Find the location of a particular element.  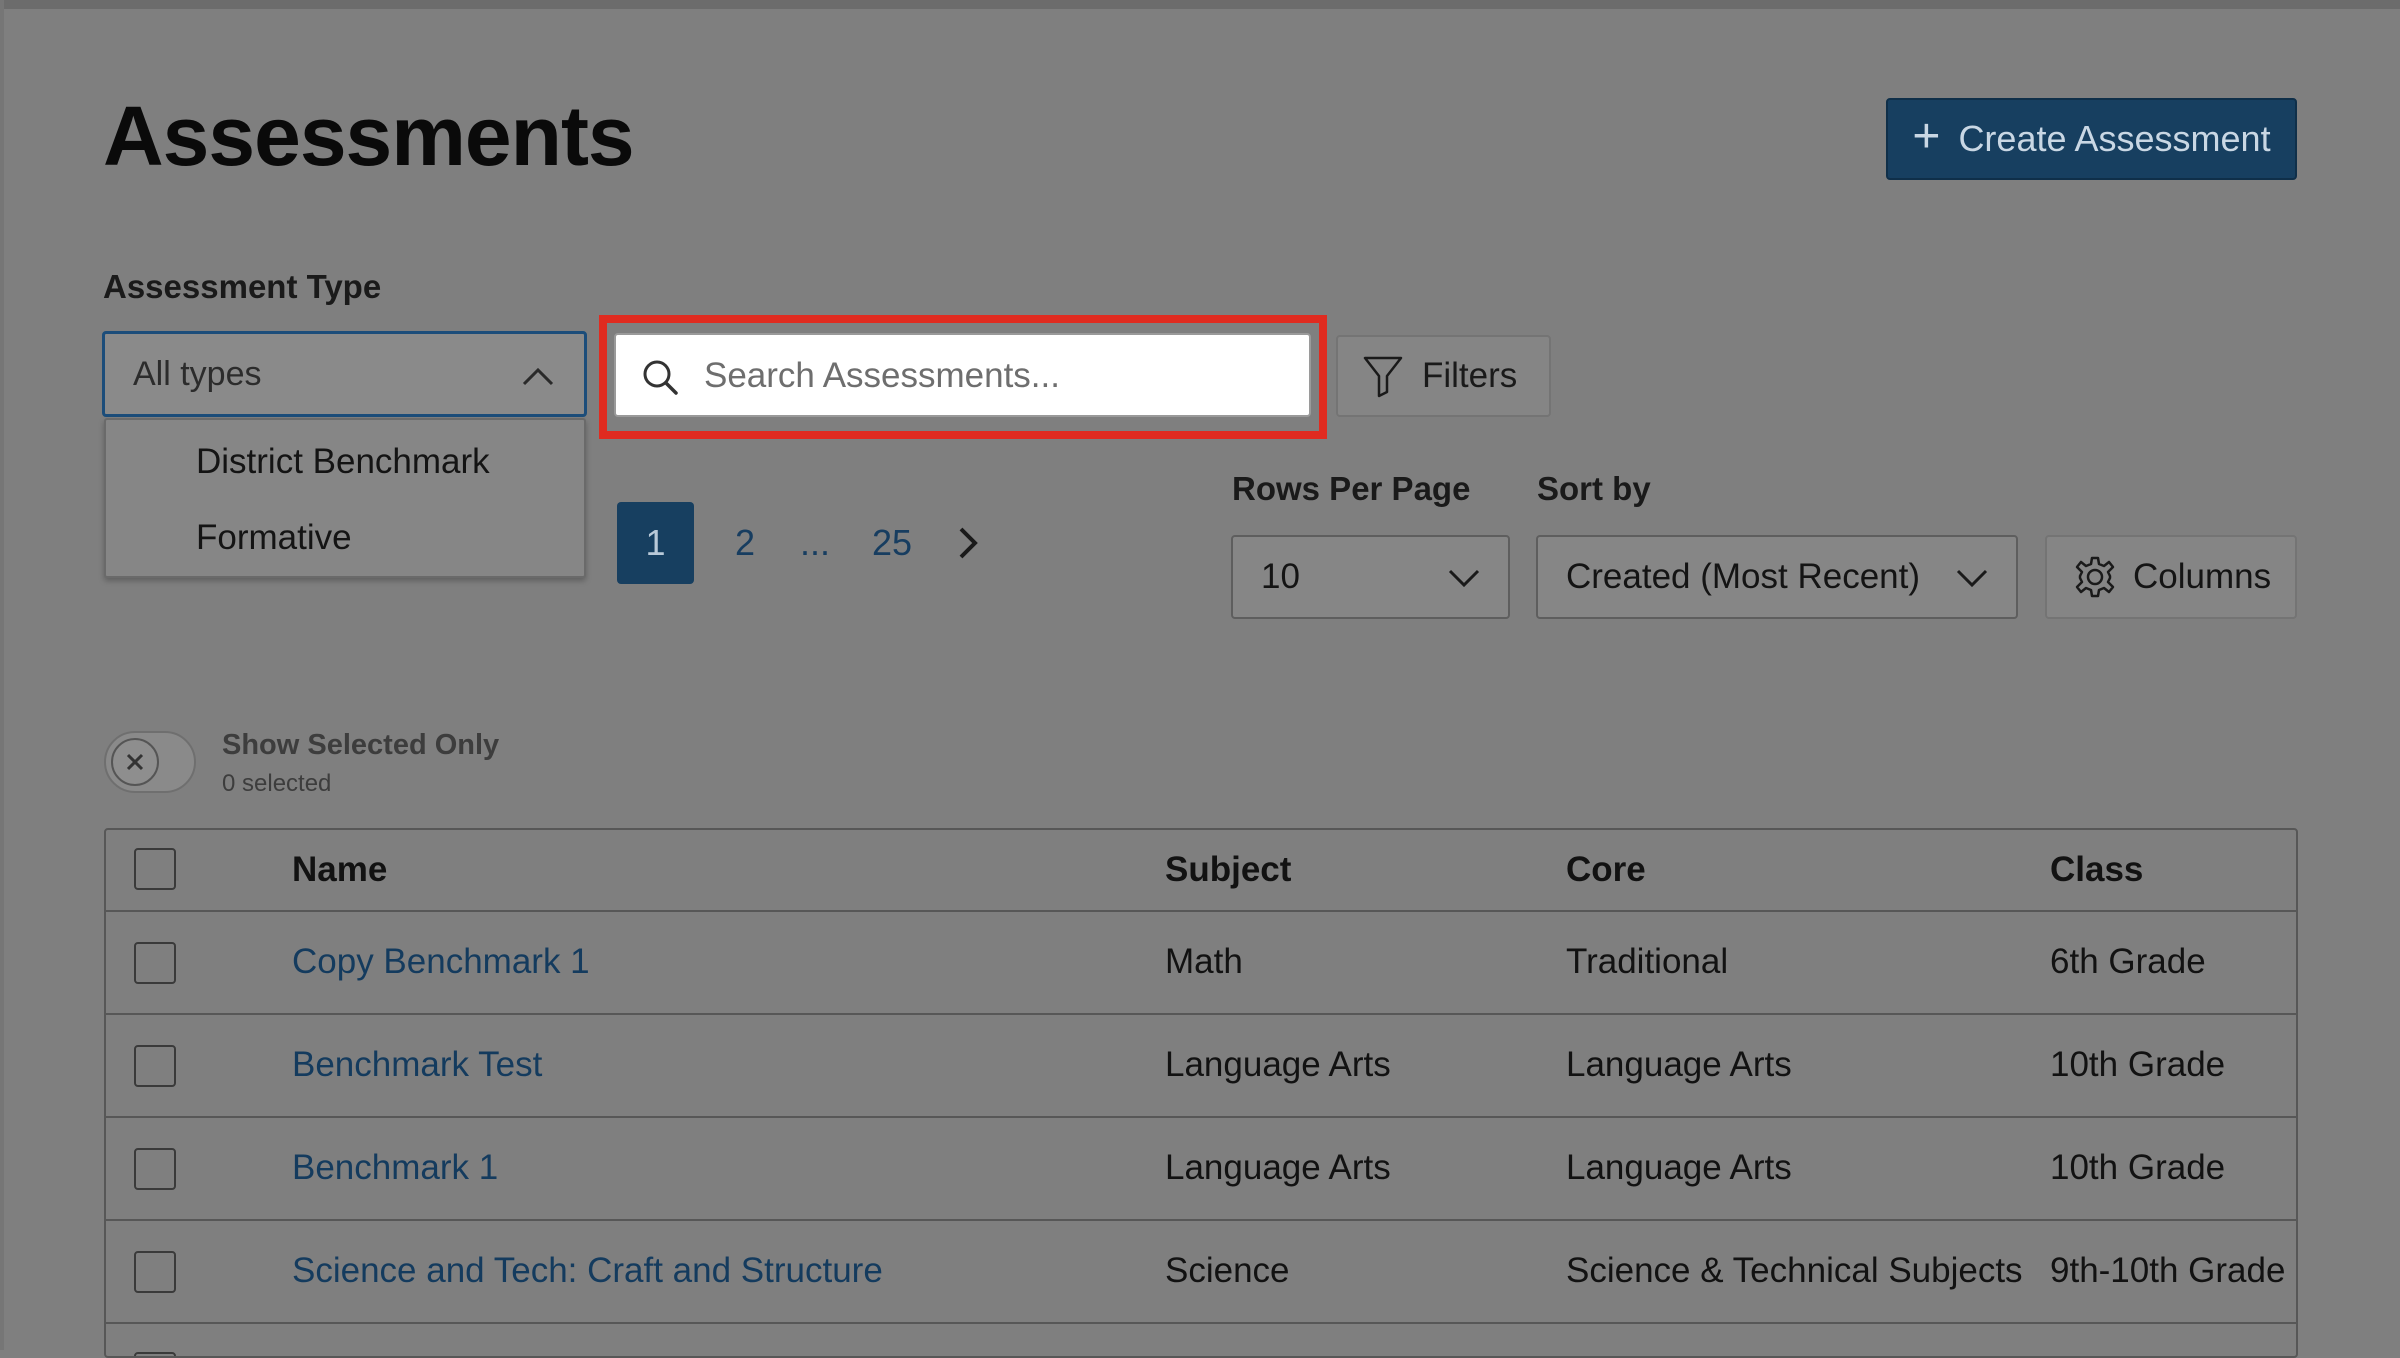

create-assessment-button: + Create Assessment is located at coordinates (2091, 139).